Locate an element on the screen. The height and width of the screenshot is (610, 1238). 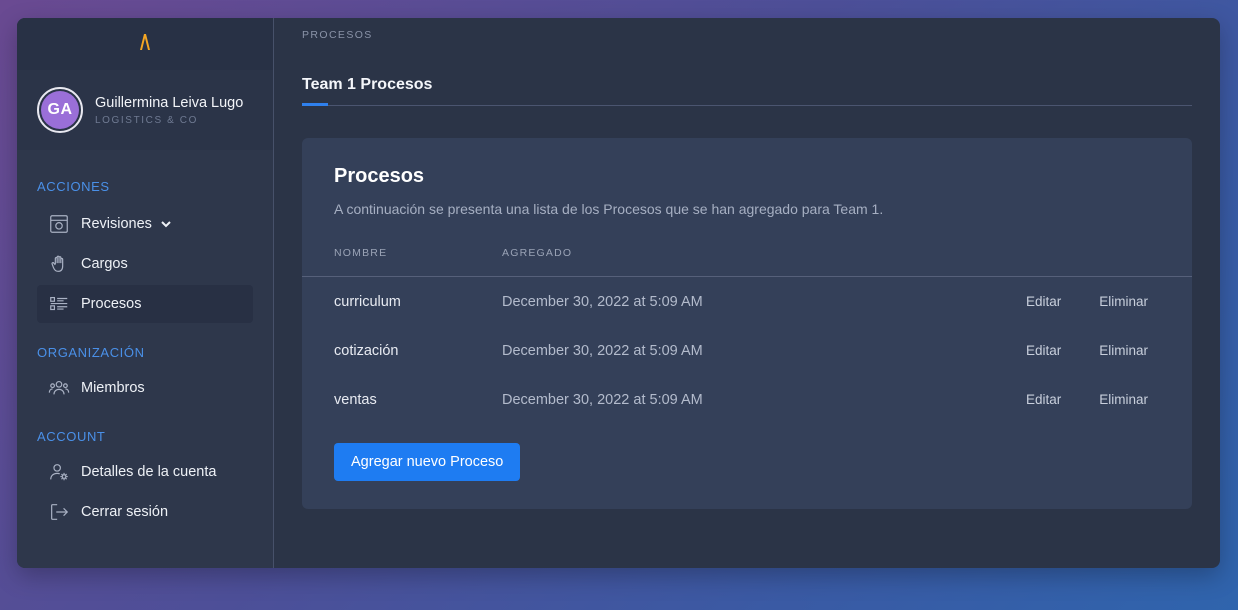
add-process-button: Agregar nuevo Proceso is located at coordinates (427, 462).